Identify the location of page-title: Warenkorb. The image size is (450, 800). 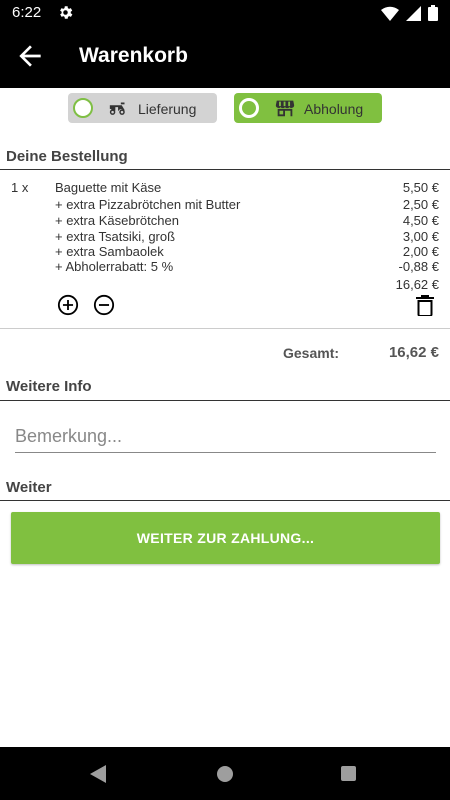
(133, 55).